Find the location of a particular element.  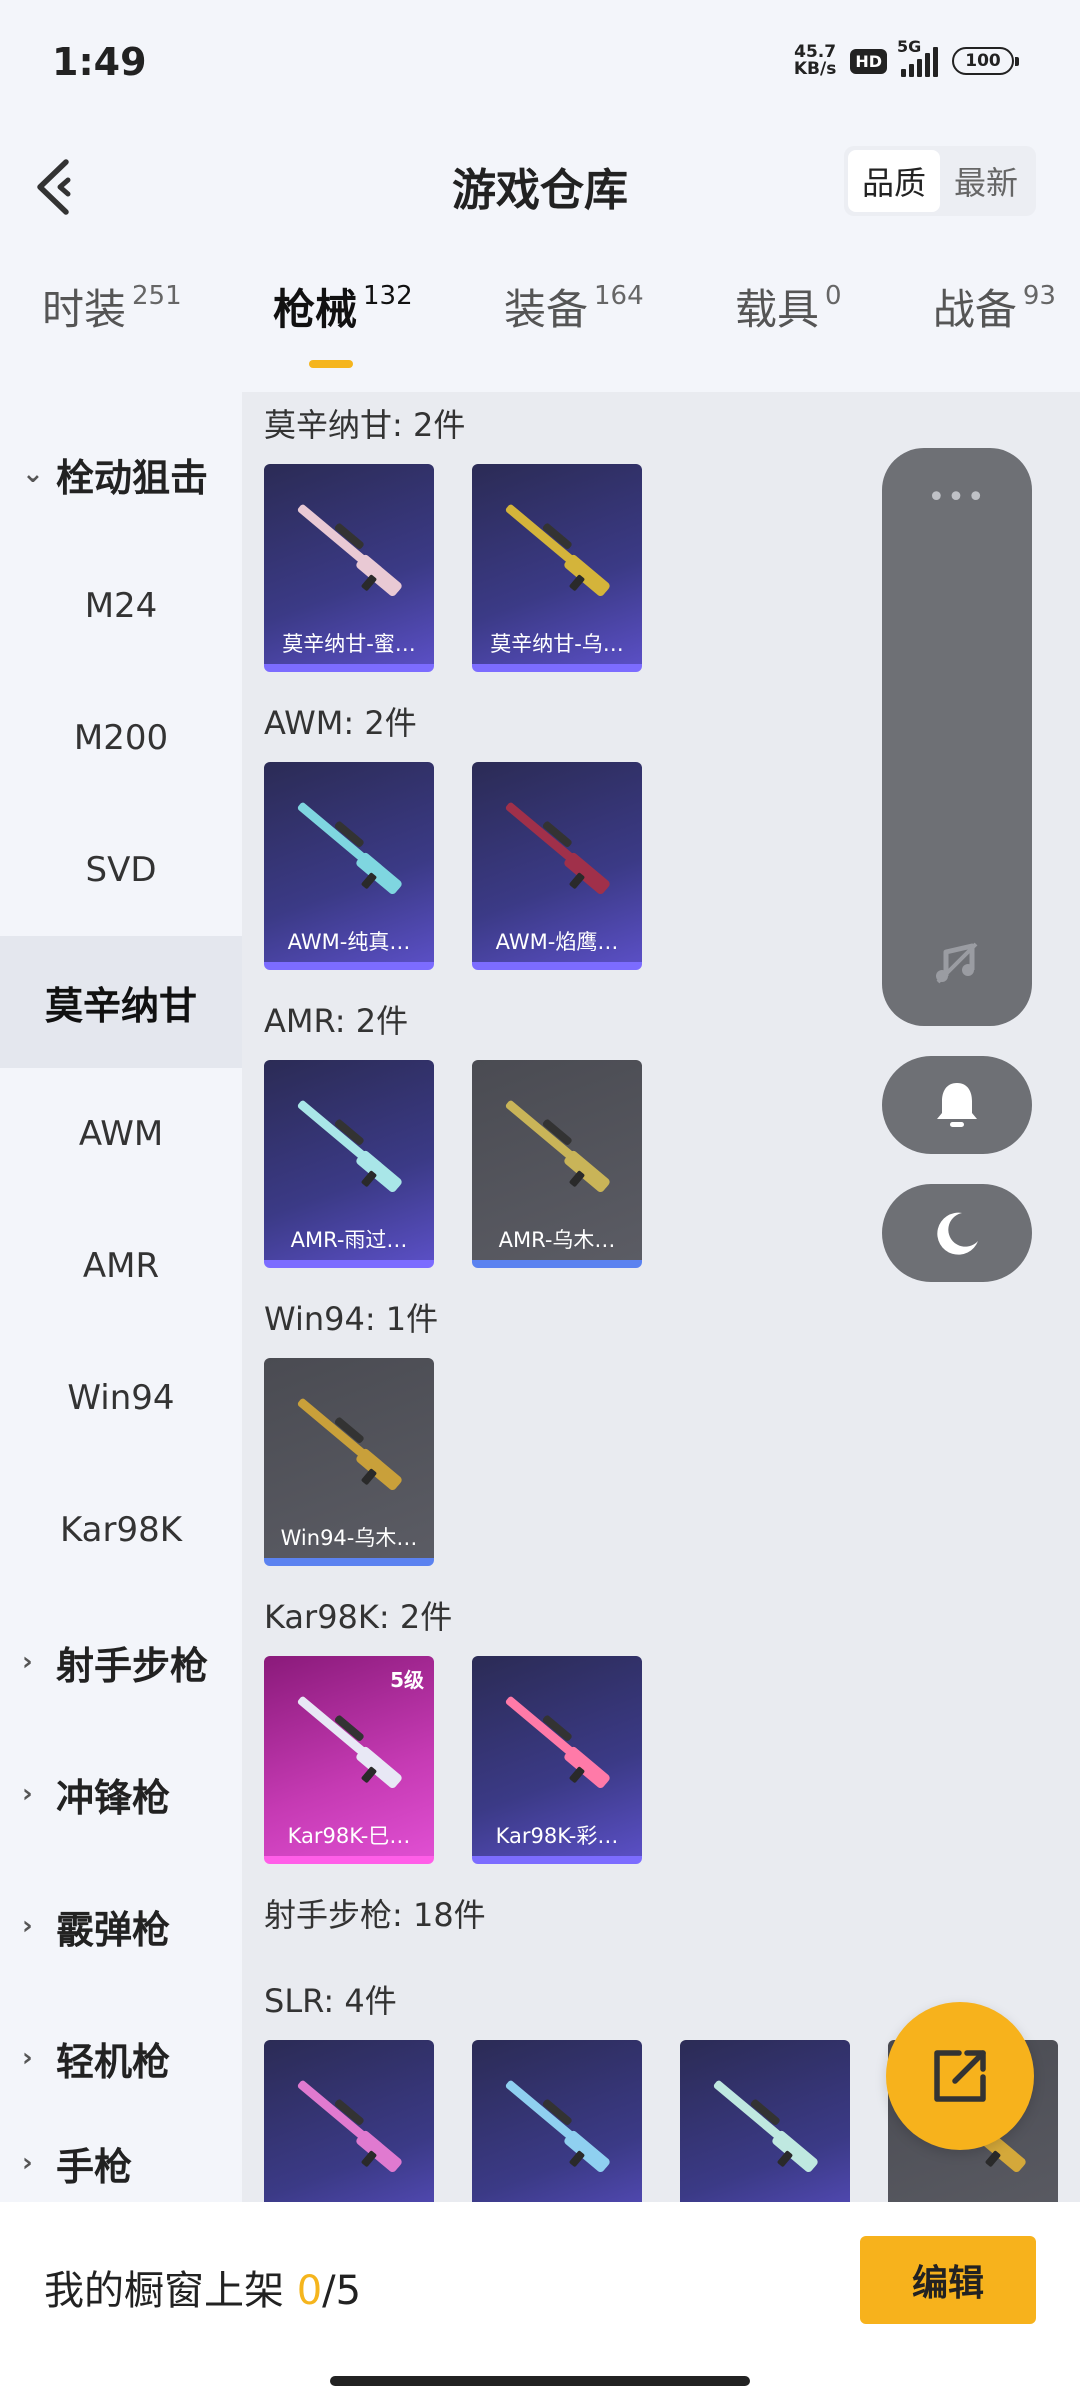

sort-option-latest: 最新 is located at coordinates (986, 181).